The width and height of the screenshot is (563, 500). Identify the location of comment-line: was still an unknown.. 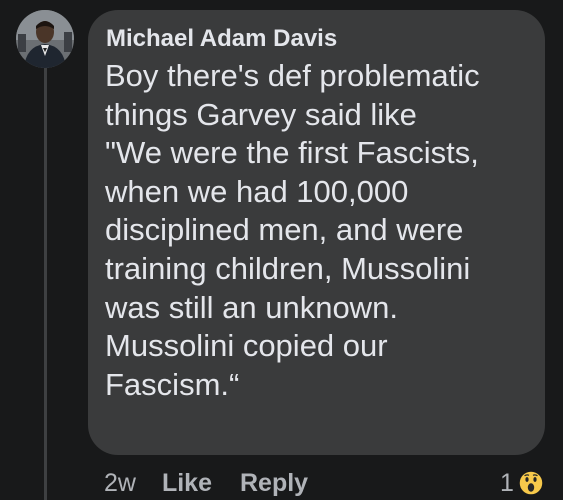
(251, 307).